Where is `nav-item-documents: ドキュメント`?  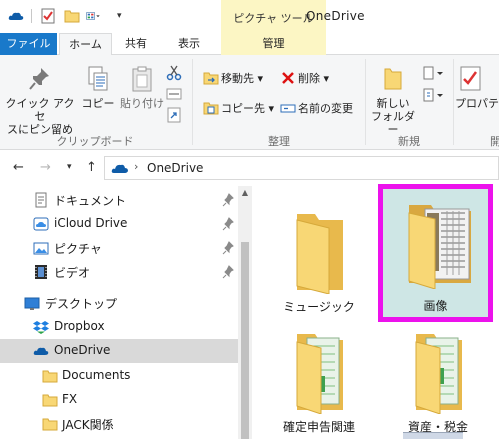 nav-item-documents: ドキュメント is located at coordinates (119, 200).